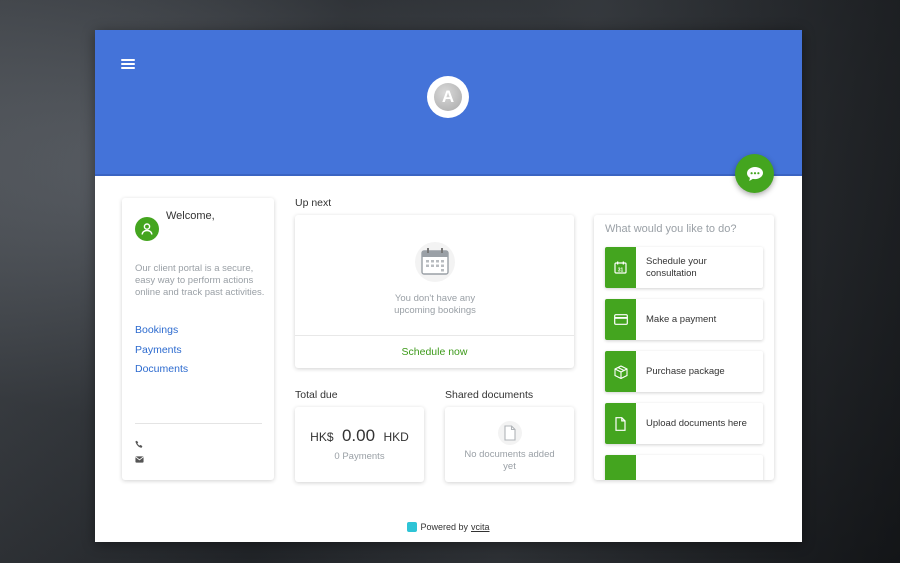 This screenshot has height=563, width=900. Describe the element at coordinates (434, 352) in the screenshot. I see `schedule-now-button: Schedule now` at that location.